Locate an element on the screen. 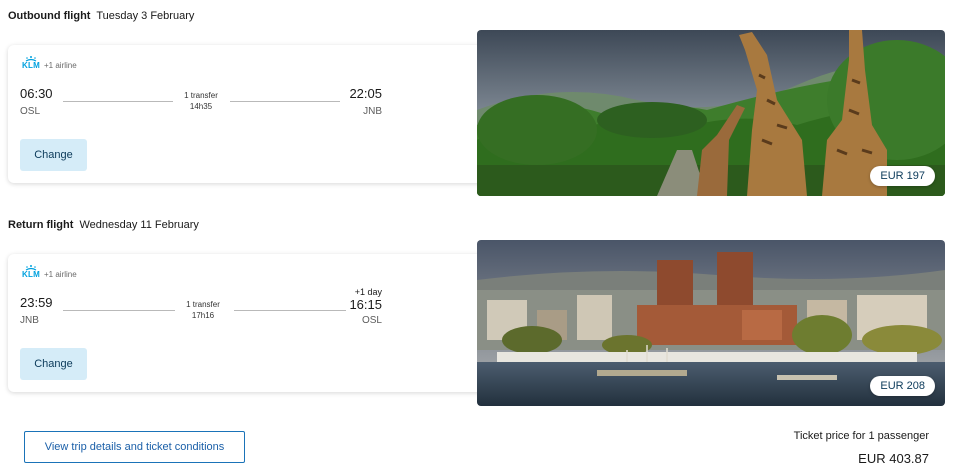  view-trip-details-button: View trip details and ticket conditions is located at coordinates (134, 447).